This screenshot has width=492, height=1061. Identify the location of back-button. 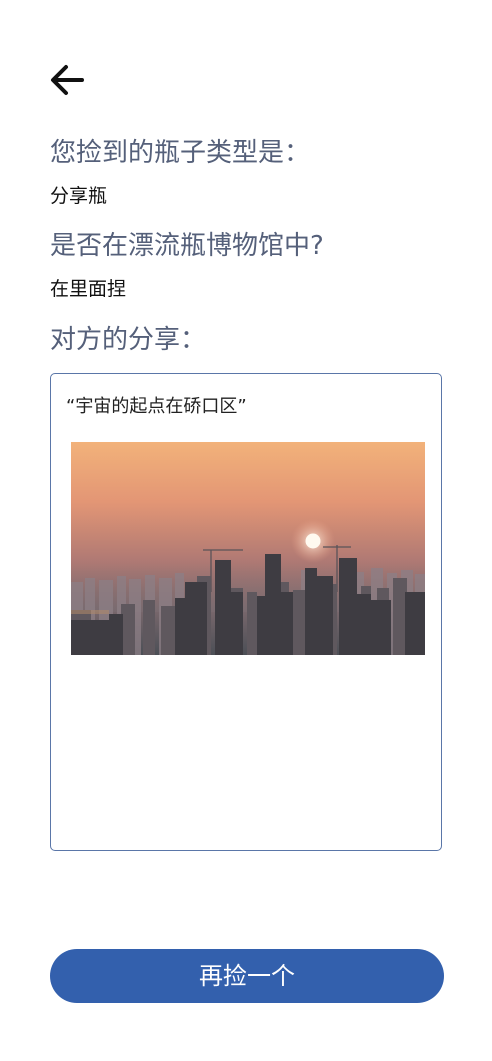
(68, 80).